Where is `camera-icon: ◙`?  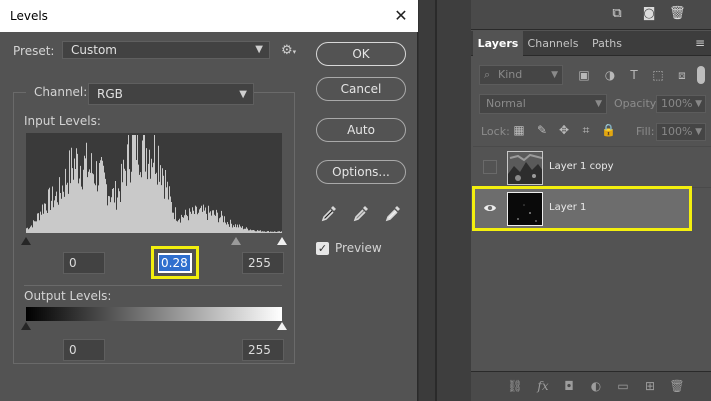
camera-icon: ◙ is located at coordinates (649, 14).